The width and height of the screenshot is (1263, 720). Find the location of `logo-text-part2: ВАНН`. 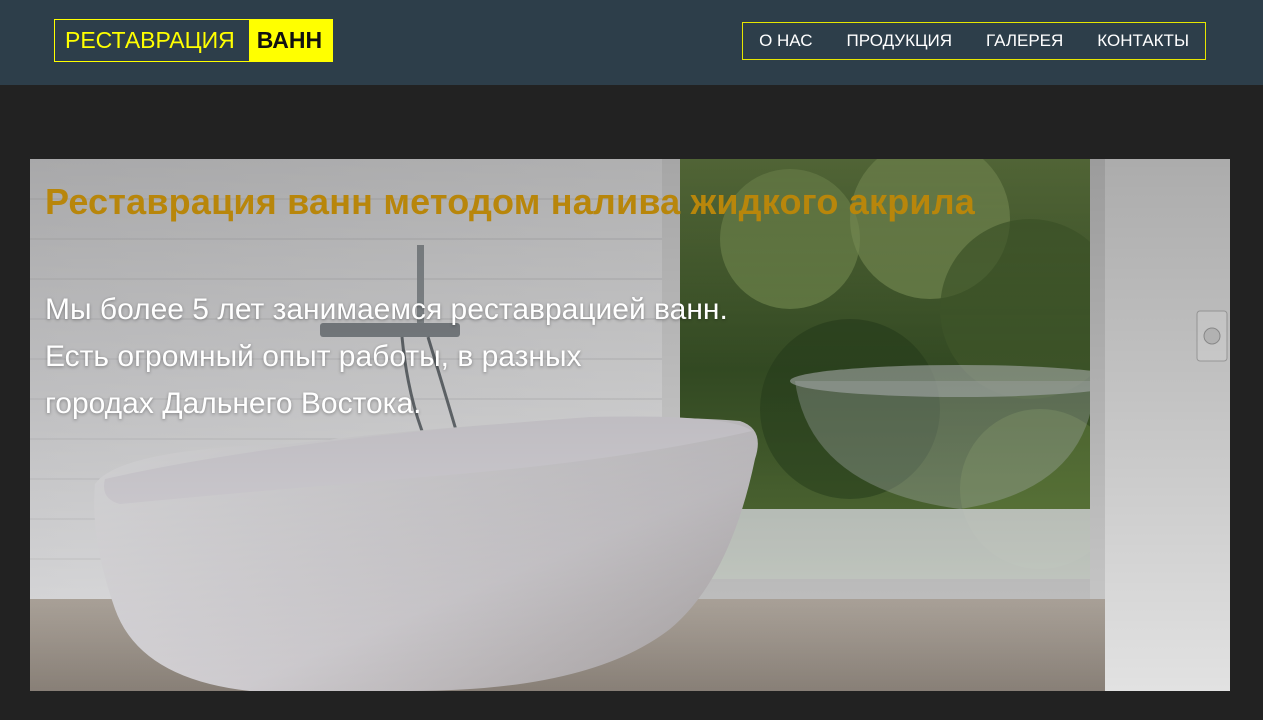

logo-text-part2: ВАНН is located at coordinates (290, 40).